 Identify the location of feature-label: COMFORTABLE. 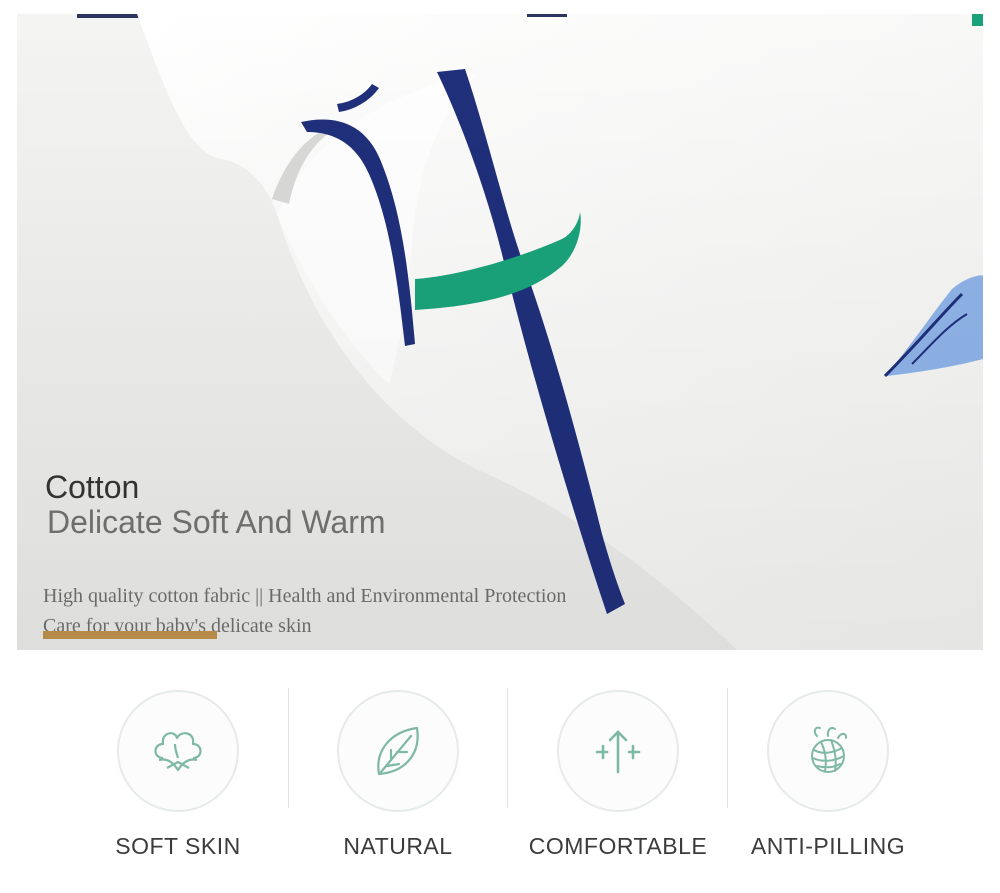
(618, 846).